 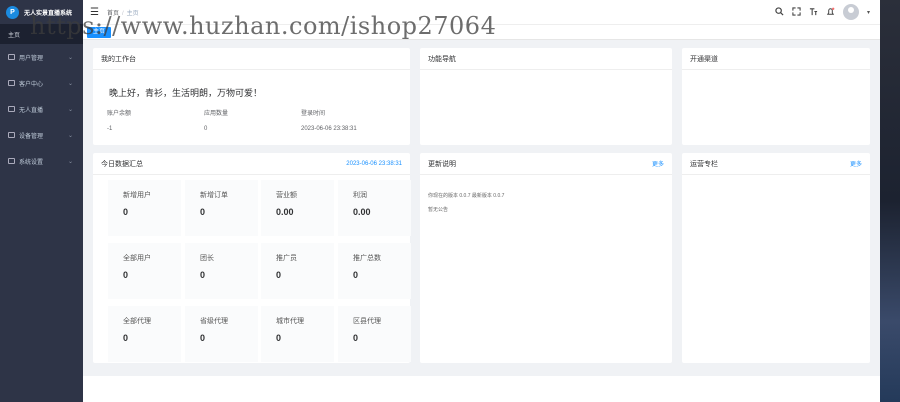 What do you see at coordinates (890, 201) in the screenshot?
I see `background-right-strip` at bounding box center [890, 201].